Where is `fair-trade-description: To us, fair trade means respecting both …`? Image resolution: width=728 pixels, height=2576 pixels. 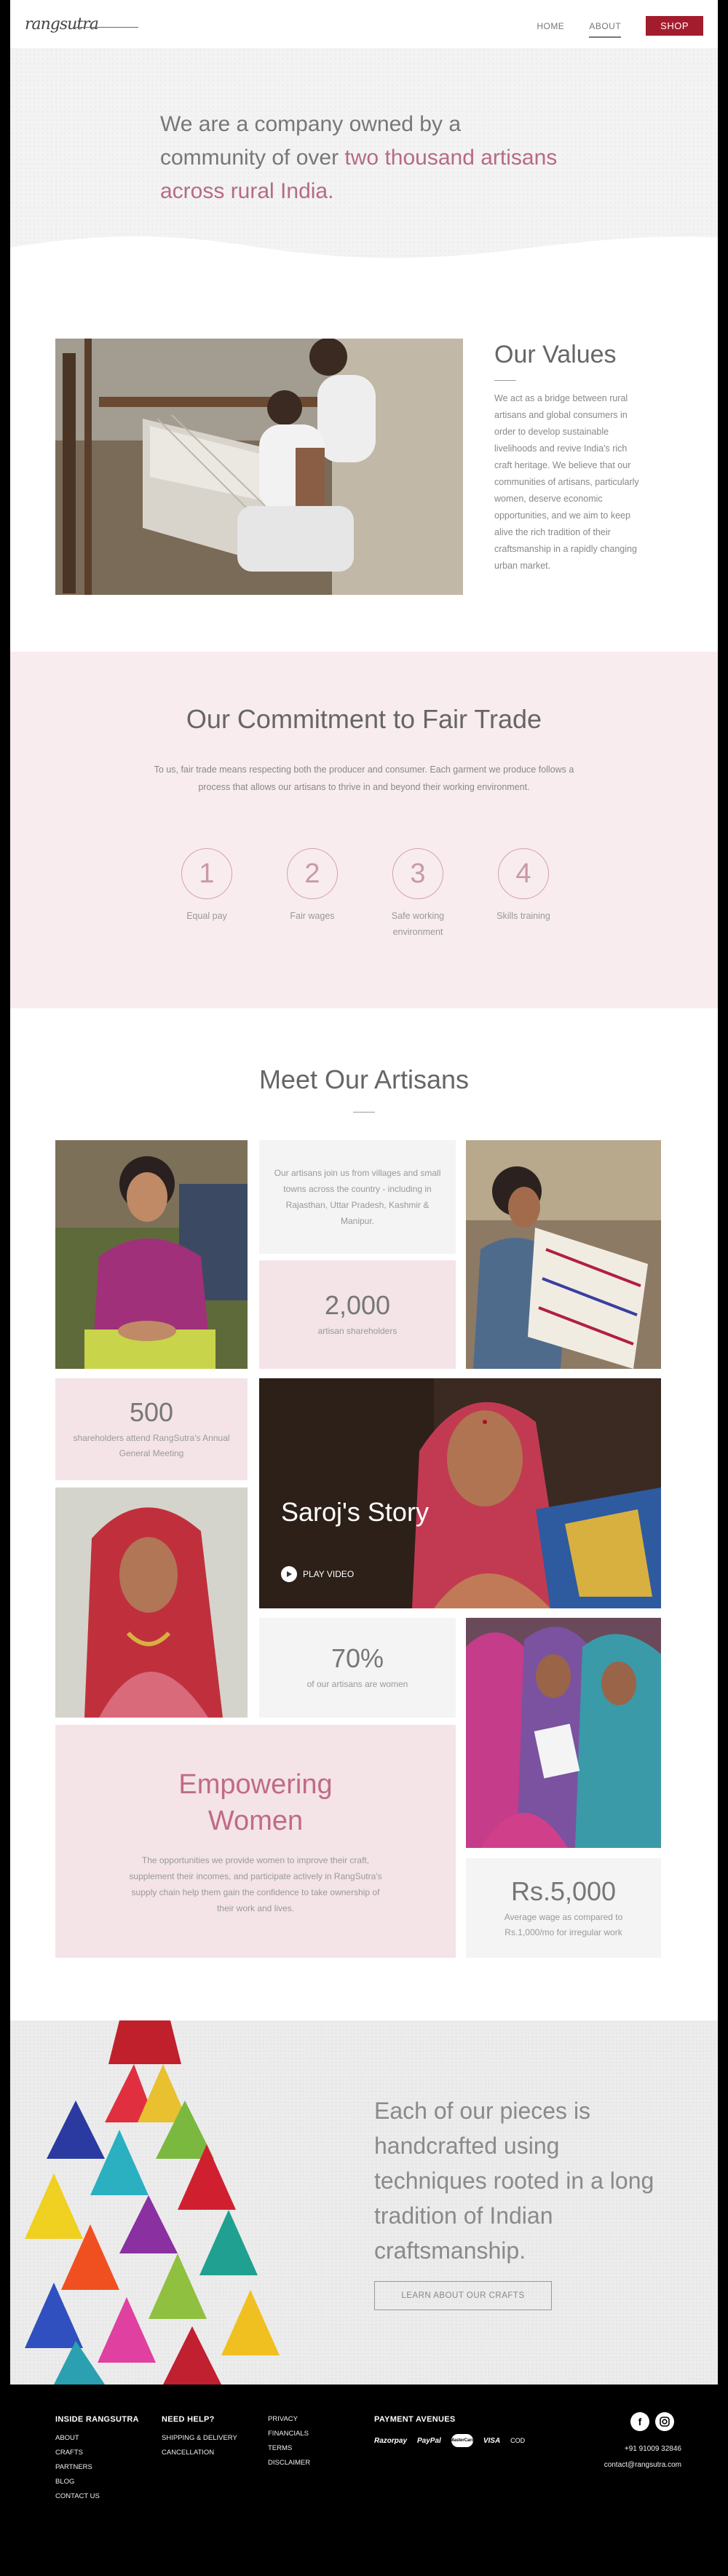
fair-trade-description: To us, fair trade means respecting both … is located at coordinates (364, 778).